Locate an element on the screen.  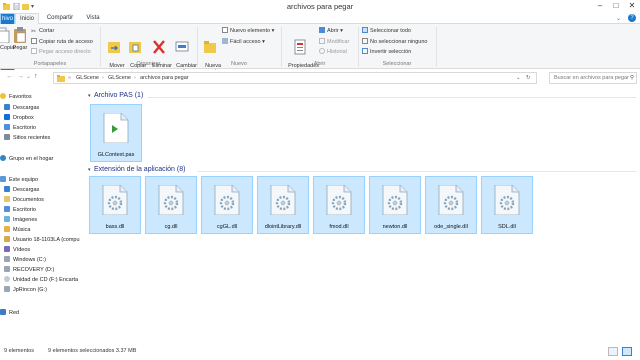
file-item: cgGL.dll is located at coordinates (227, 205).